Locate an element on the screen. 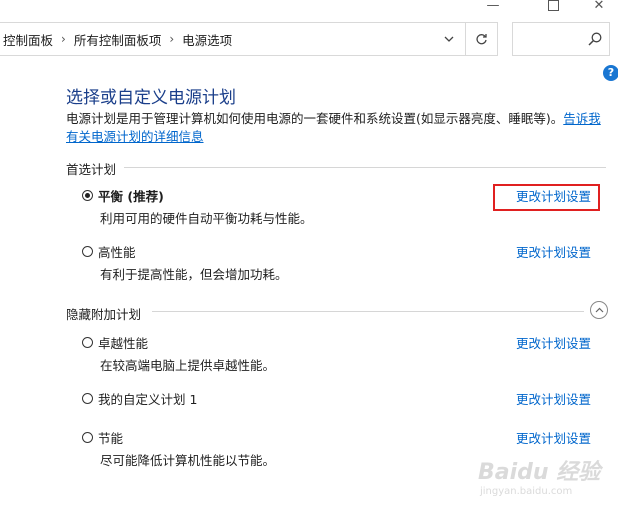 The image size is (618, 510). plan-balanced-desc: 利用可用的硬件自动平衡功耗与性能。 is located at coordinates (206, 218).